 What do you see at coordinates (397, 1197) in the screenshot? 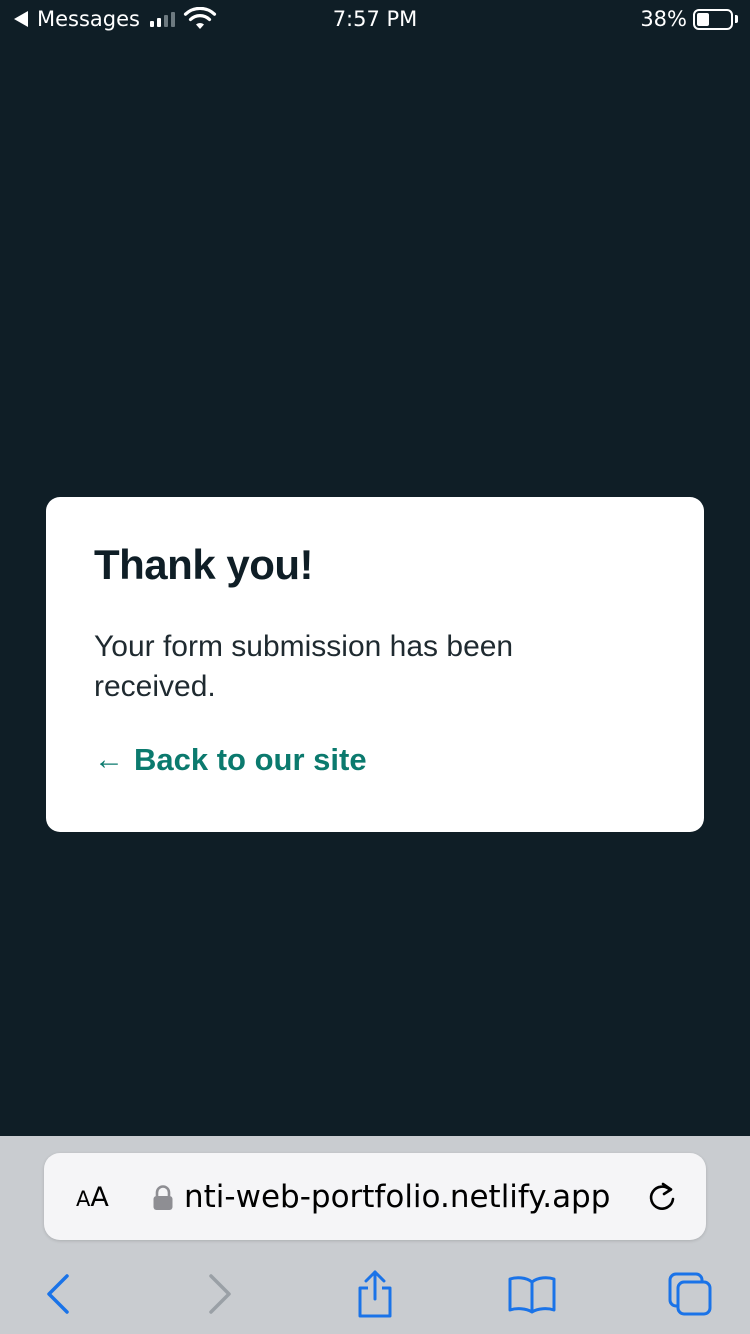
I see `url-text: nti-web-portfolio.netlify.app` at bounding box center [397, 1197].